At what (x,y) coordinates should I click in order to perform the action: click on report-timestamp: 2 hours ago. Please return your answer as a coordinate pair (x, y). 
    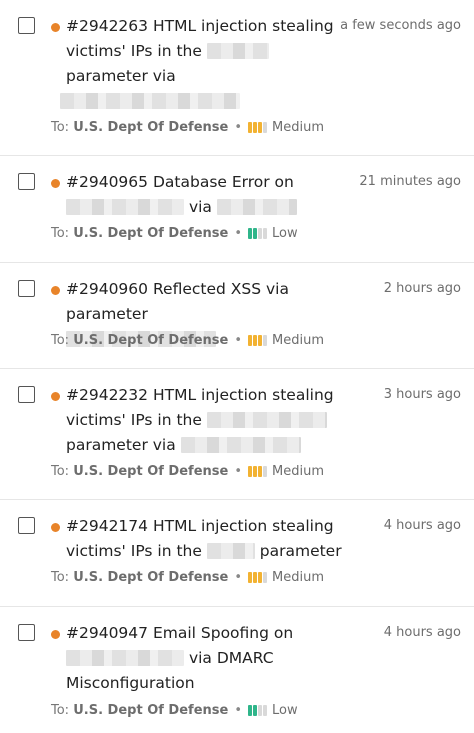
    Looking at the image, I should click on (422, 288).